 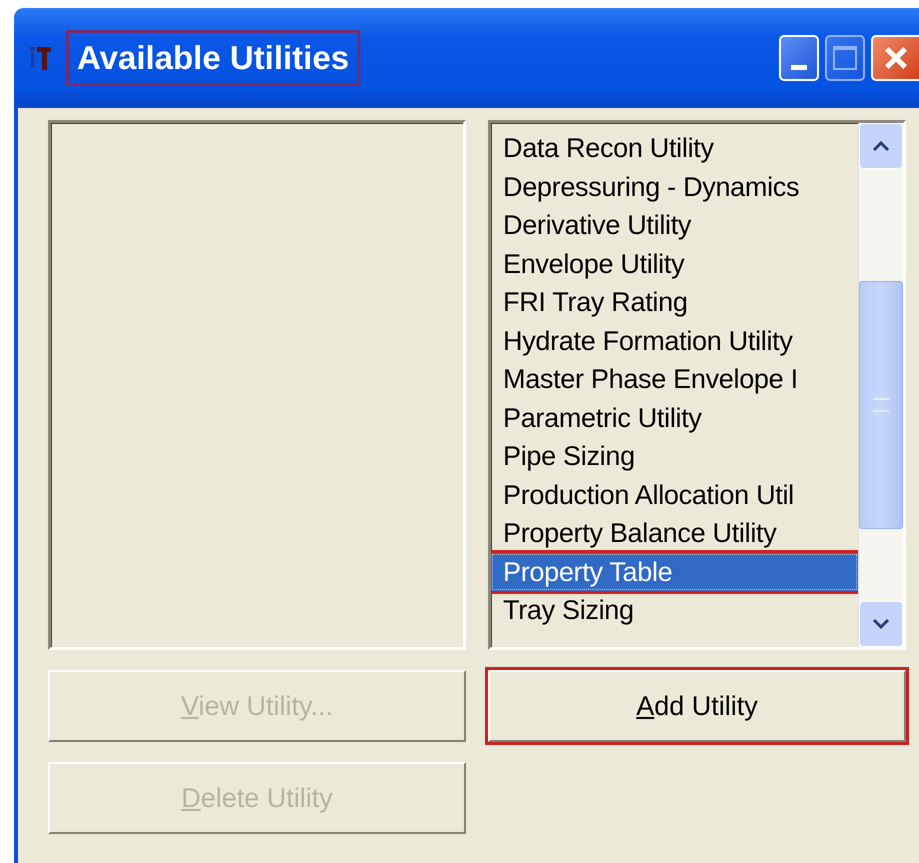 What do you see at coordinates (674, 225) in the screenshot?
I see `list-item: Derivative Utility` at bounding box center [674, 225].